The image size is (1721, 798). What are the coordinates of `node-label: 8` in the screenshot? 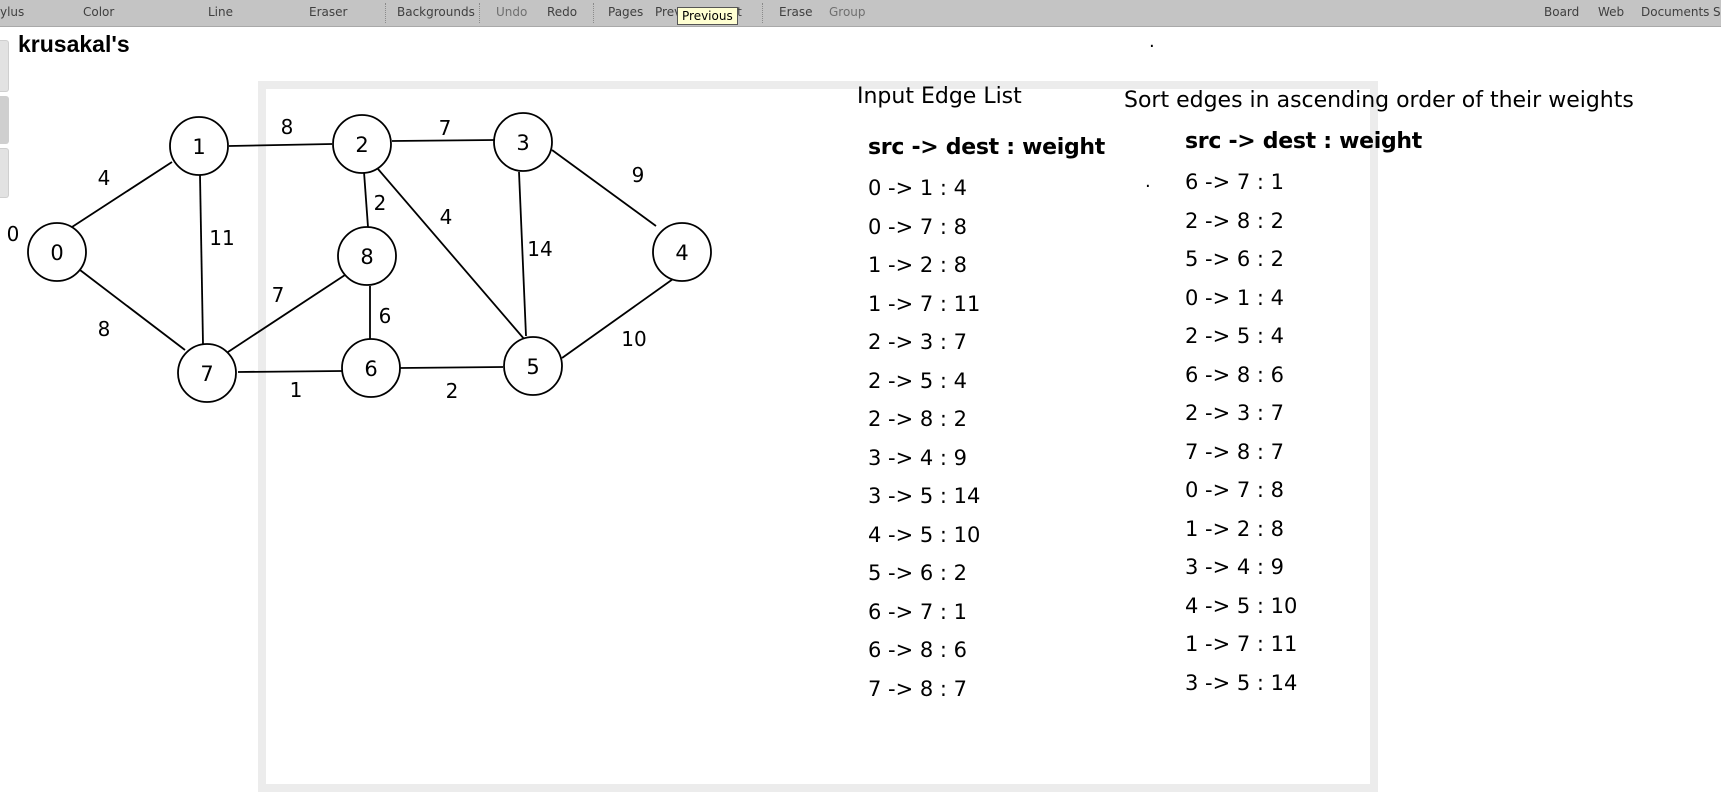 It's located at (366, 257).